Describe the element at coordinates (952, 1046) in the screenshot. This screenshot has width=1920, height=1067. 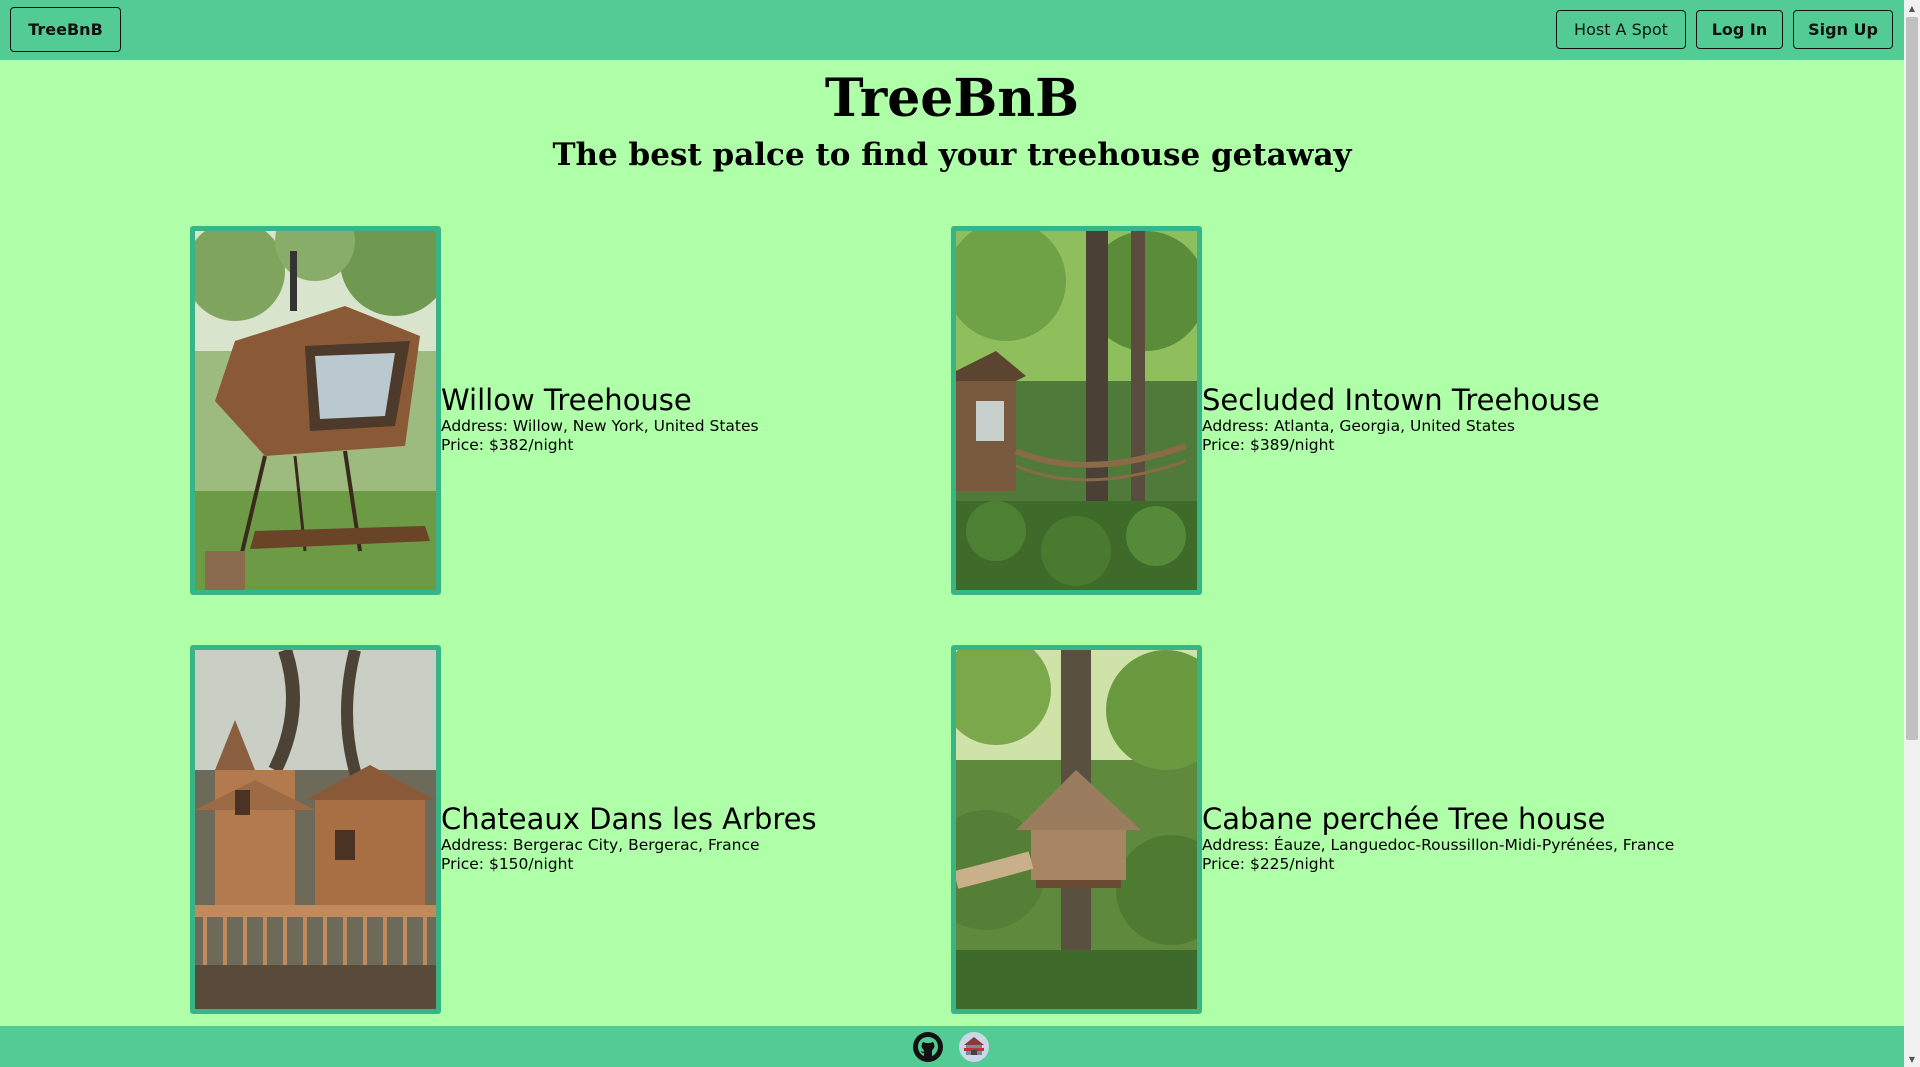
I see `footer` at that location.